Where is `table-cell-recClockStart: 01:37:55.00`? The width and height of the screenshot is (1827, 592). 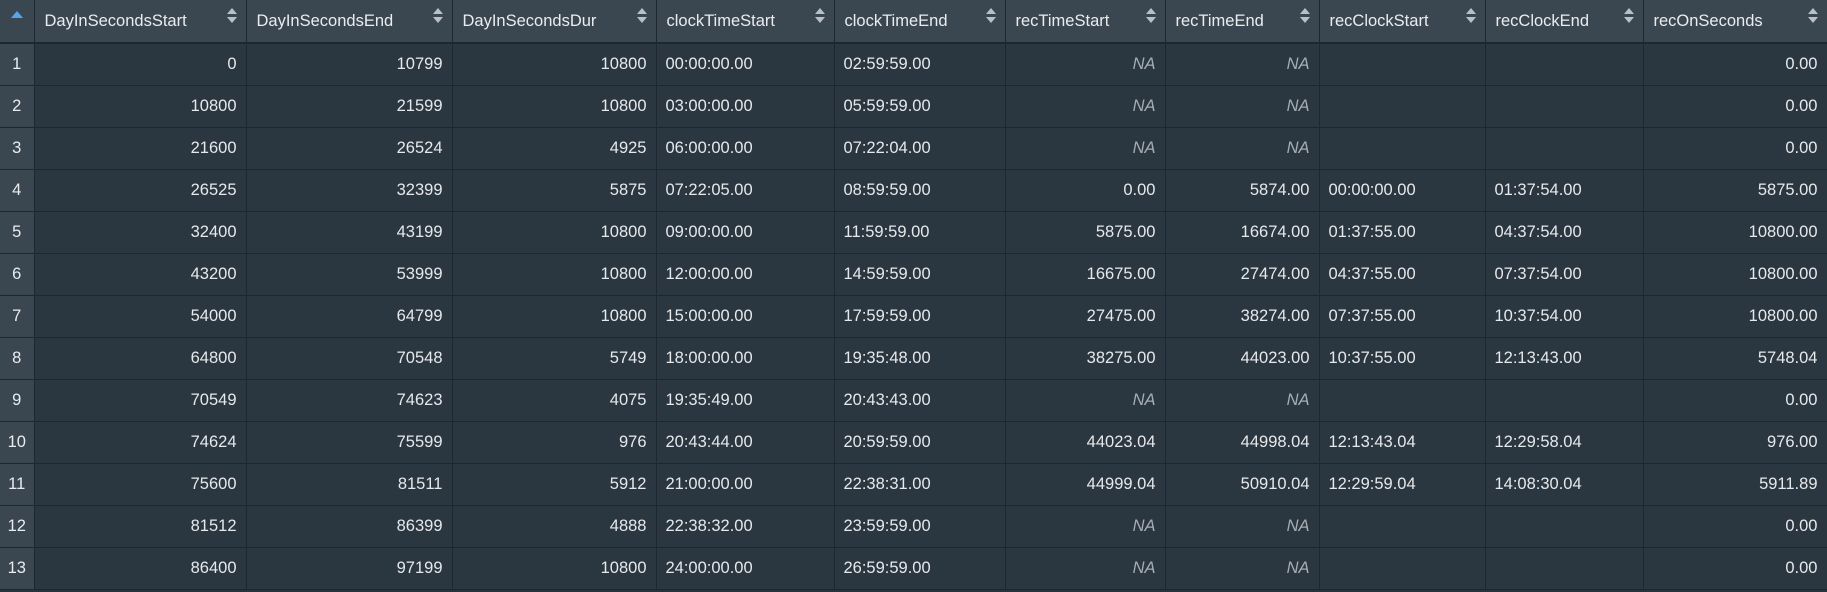 table-cell-recClockStart: 01:37:55.00 is located at coordinates (1402, 232).